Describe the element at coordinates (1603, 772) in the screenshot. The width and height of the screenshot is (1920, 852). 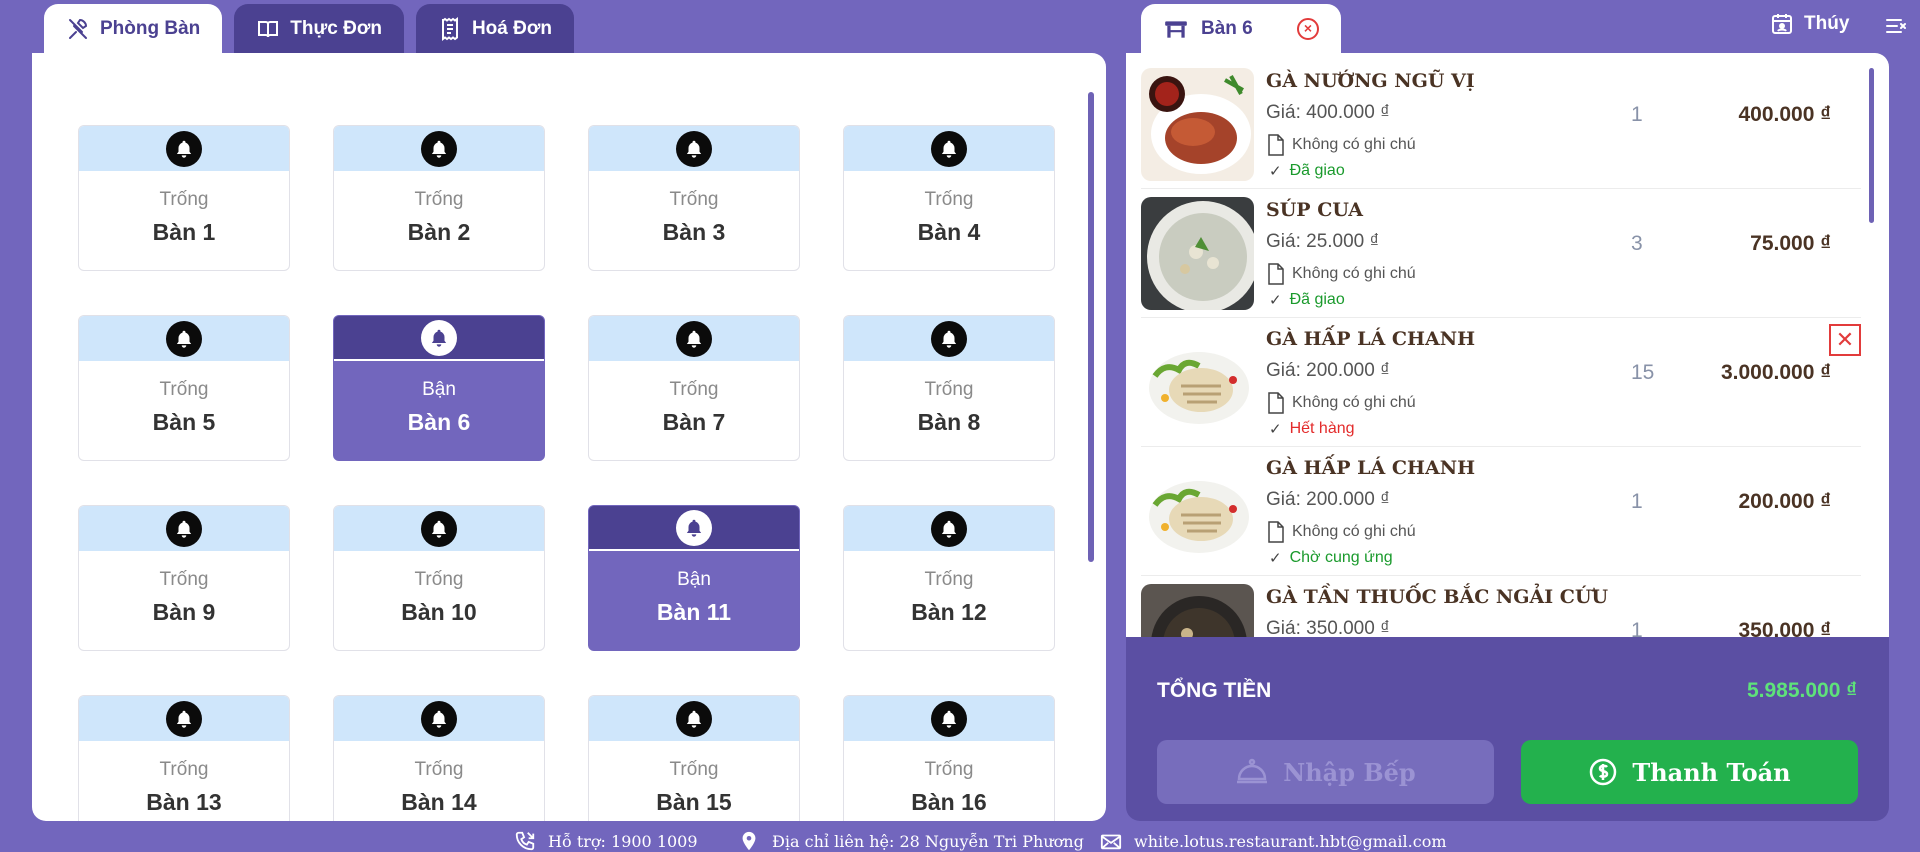
I see `coin-icon` at that location.